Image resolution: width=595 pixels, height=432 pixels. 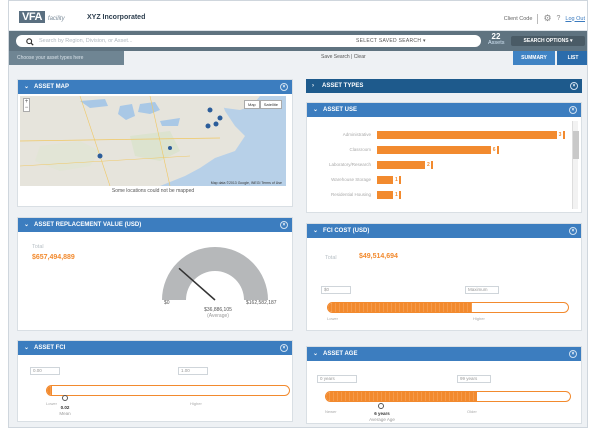 What do you see at coordinates (518, 19) in the screenshot?
I see `user-menu: Client Code` at bounding box center [518, 19].